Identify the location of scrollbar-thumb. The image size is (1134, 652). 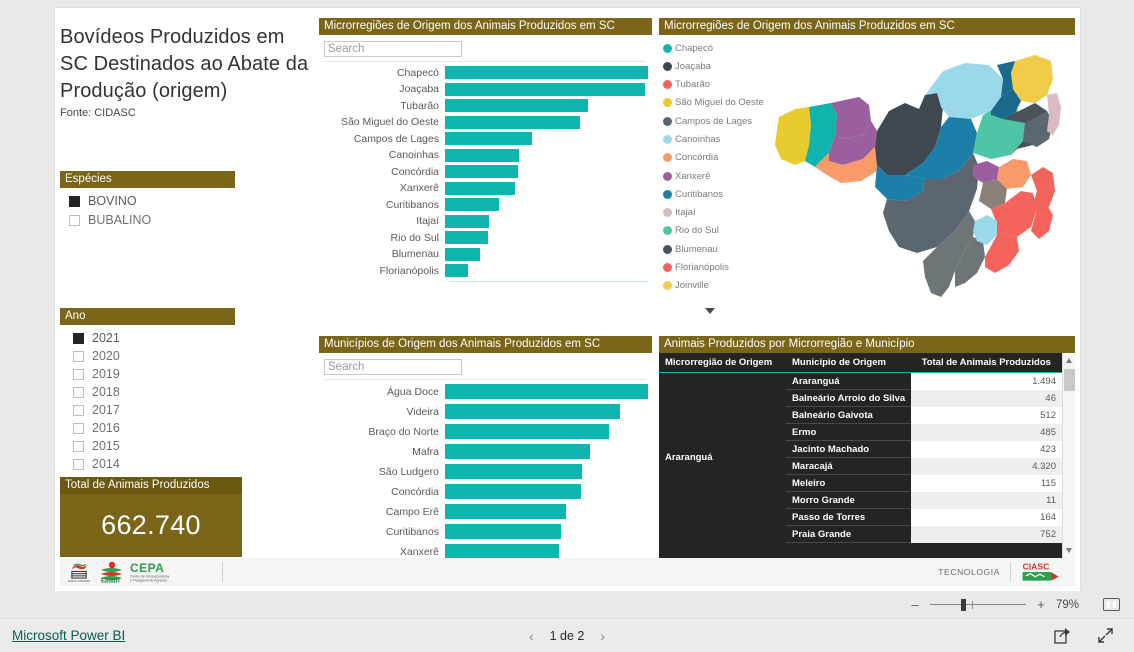
(1069, 380).